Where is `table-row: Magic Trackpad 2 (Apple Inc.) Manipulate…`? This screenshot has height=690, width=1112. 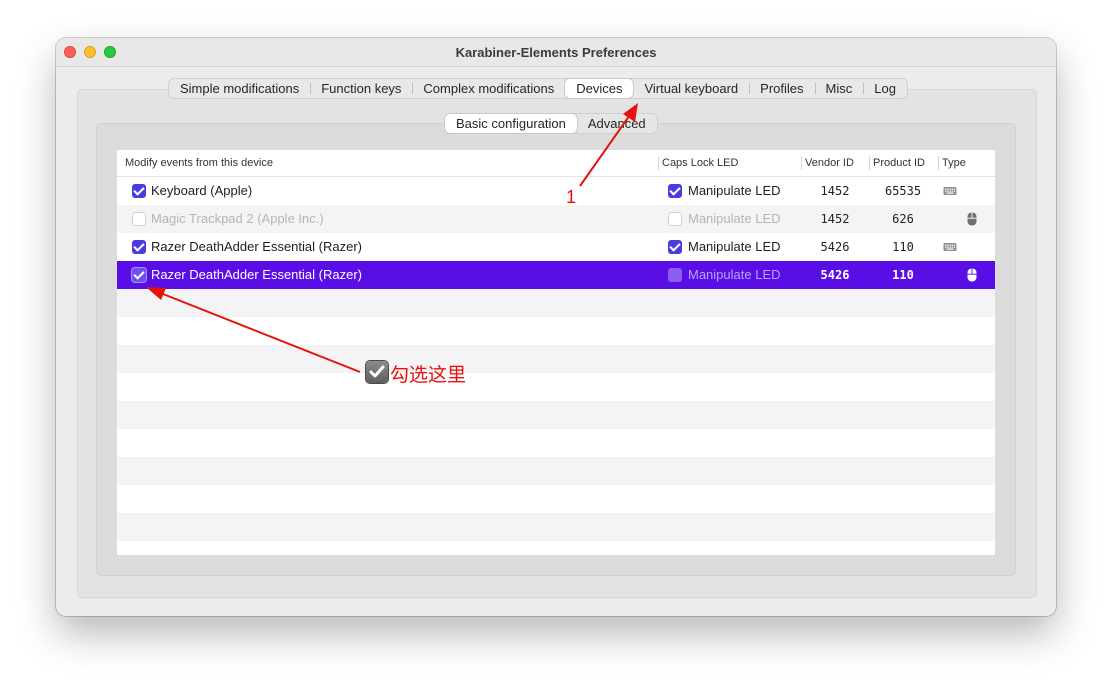 table-row: Magic Trackpad 2 (Apple Inc.) Manipulate… is located at coordinates (556, 219).